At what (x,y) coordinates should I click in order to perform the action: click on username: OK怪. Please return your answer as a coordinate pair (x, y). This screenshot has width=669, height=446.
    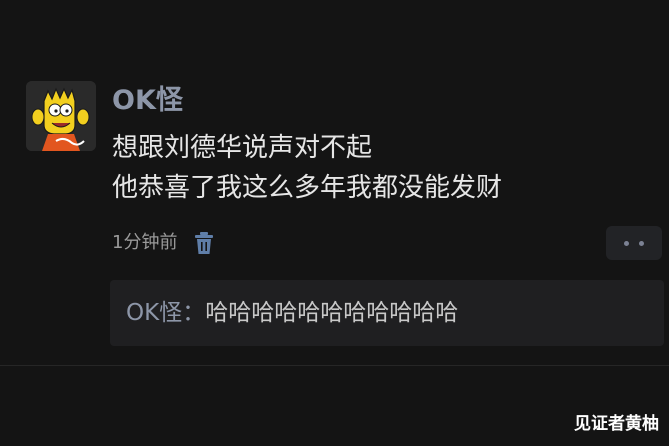
    Looking at the image, I should click on (147, 101).